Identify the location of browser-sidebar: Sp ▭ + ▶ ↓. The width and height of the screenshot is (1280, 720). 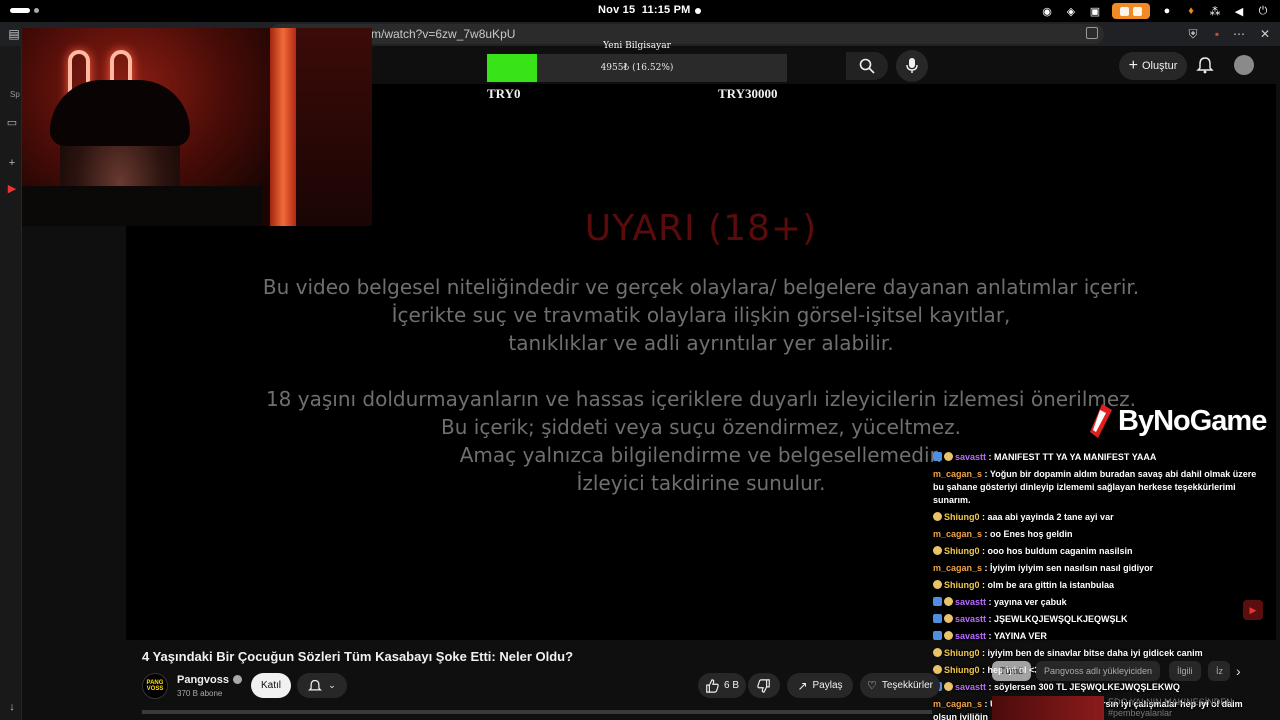
(11, 383).